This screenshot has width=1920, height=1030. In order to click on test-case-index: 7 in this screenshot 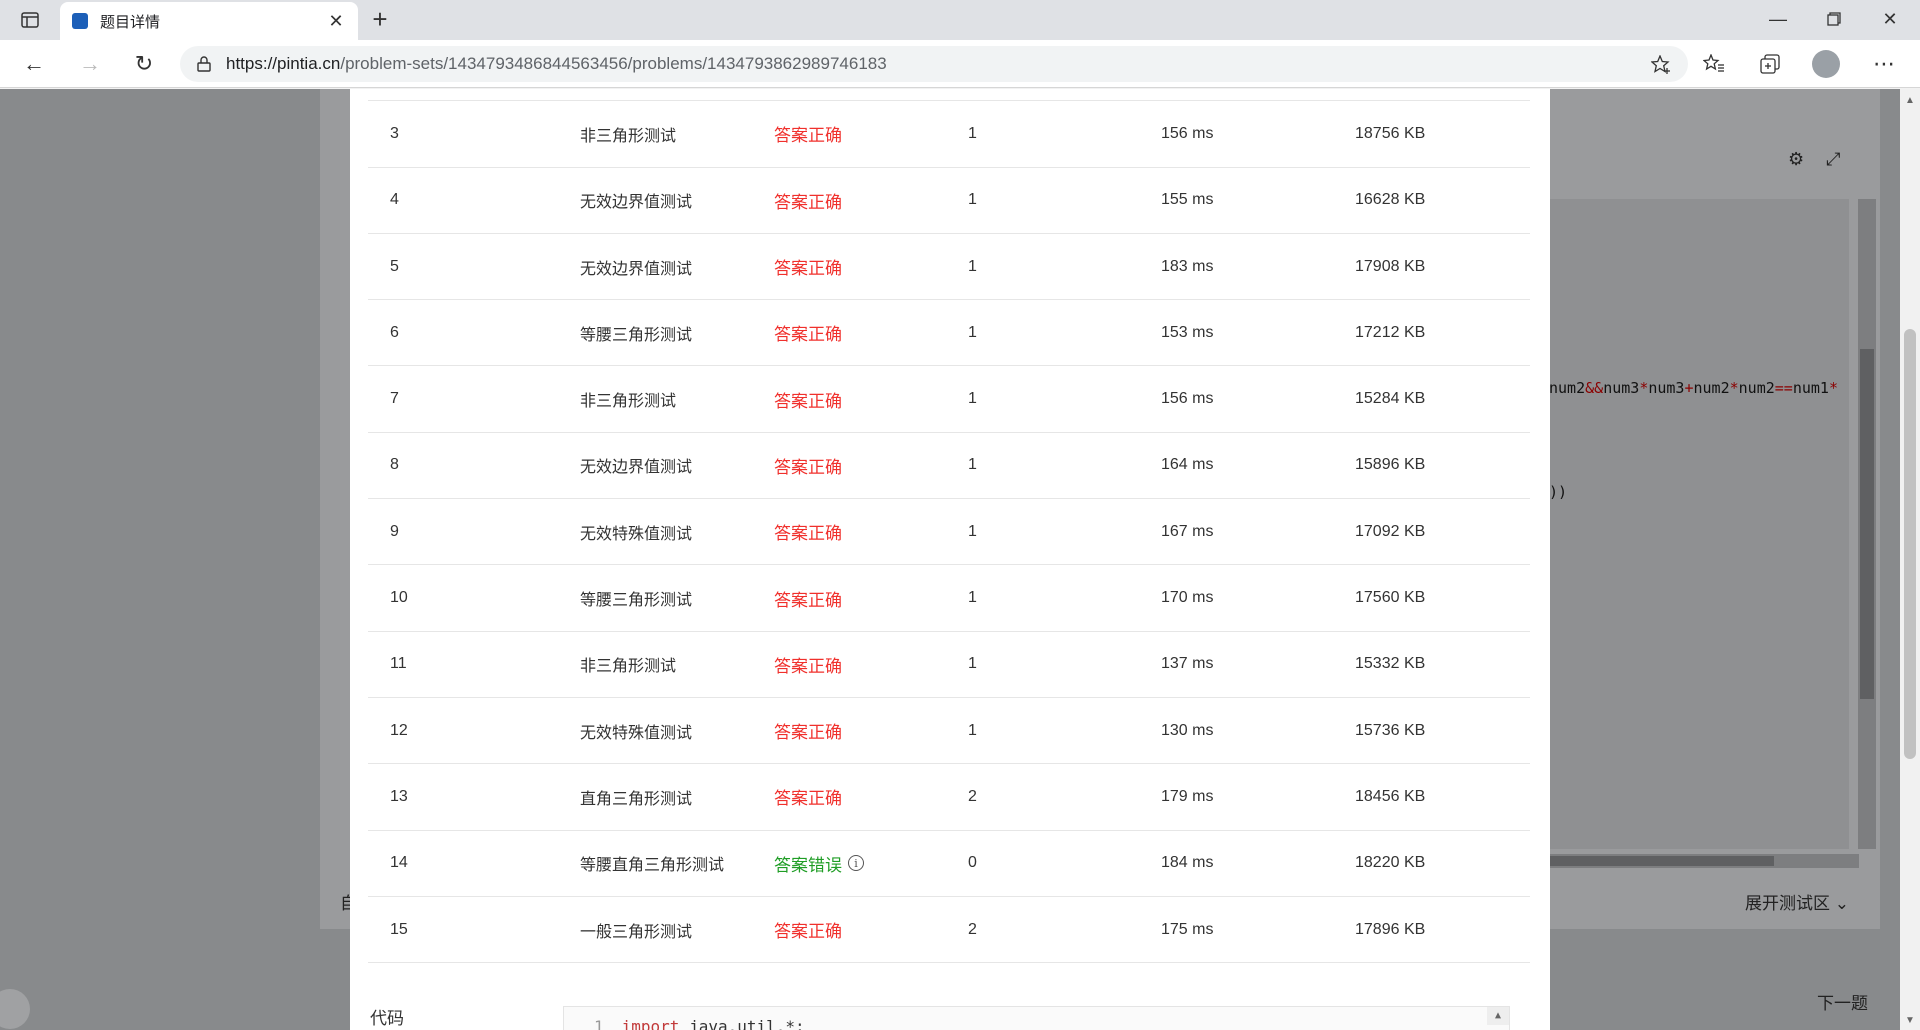, I will do `click(394, 399)`.